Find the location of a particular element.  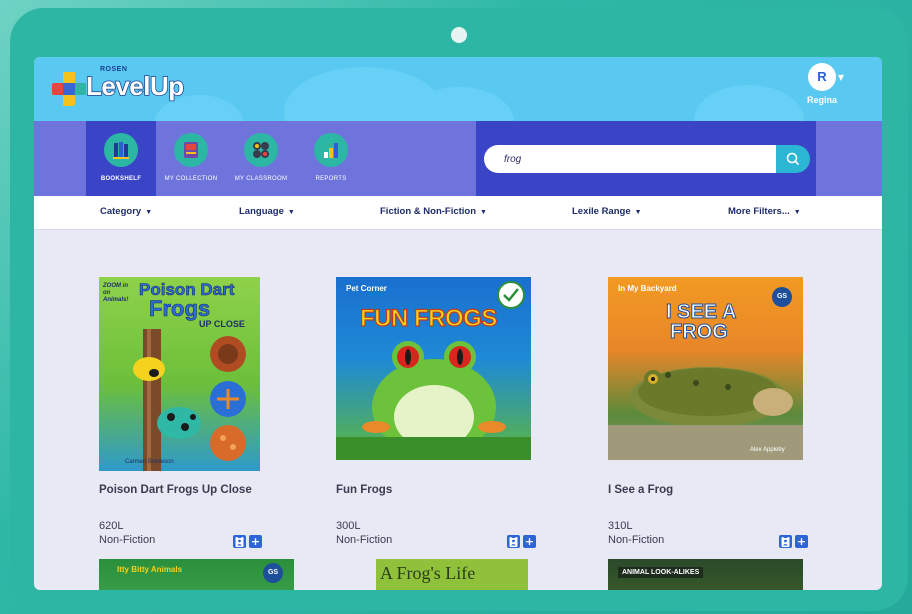

search-input is located at coordinates (634, 159).